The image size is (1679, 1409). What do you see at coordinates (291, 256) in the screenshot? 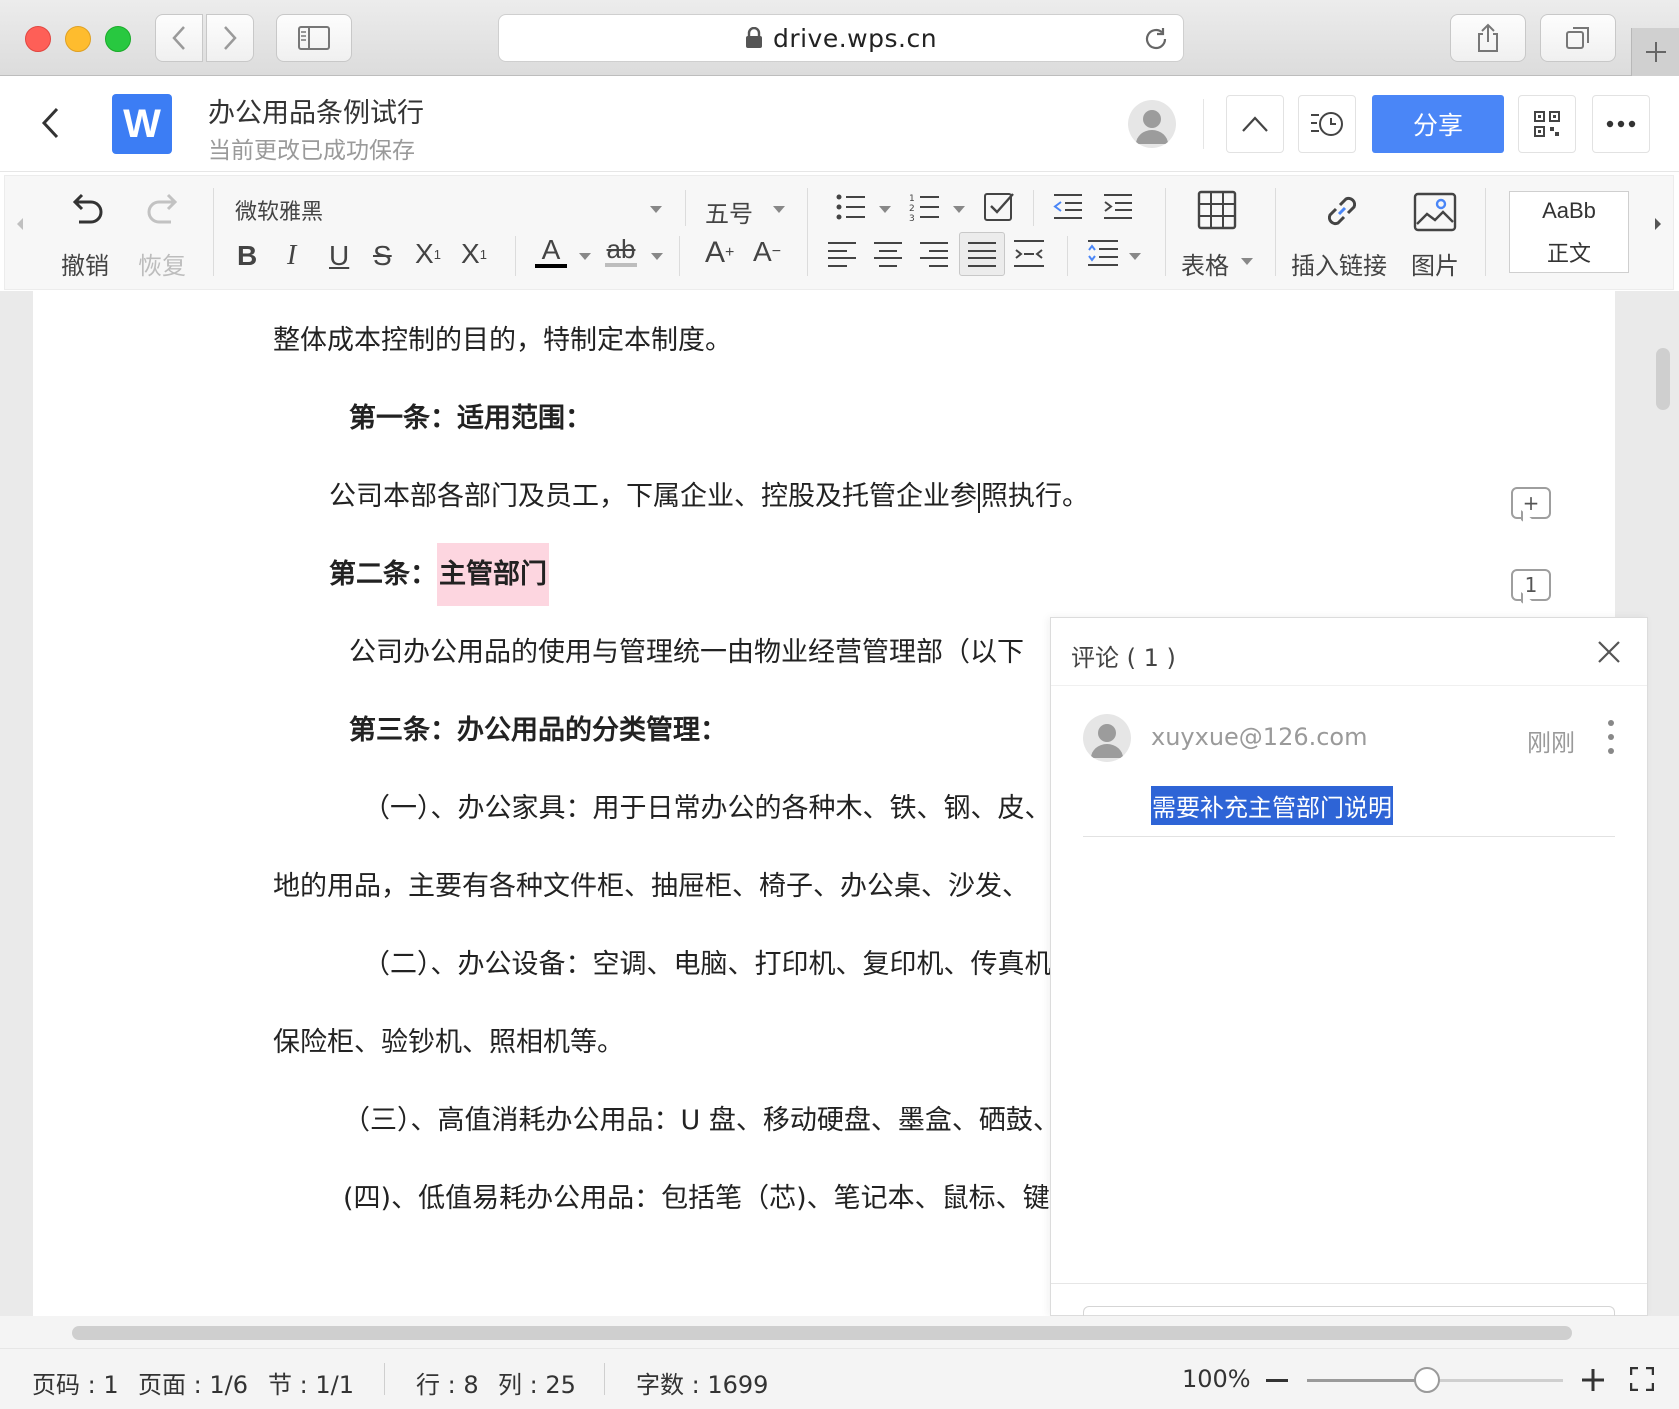
I see `italic-icon: I` at bounding box center [291, 256].